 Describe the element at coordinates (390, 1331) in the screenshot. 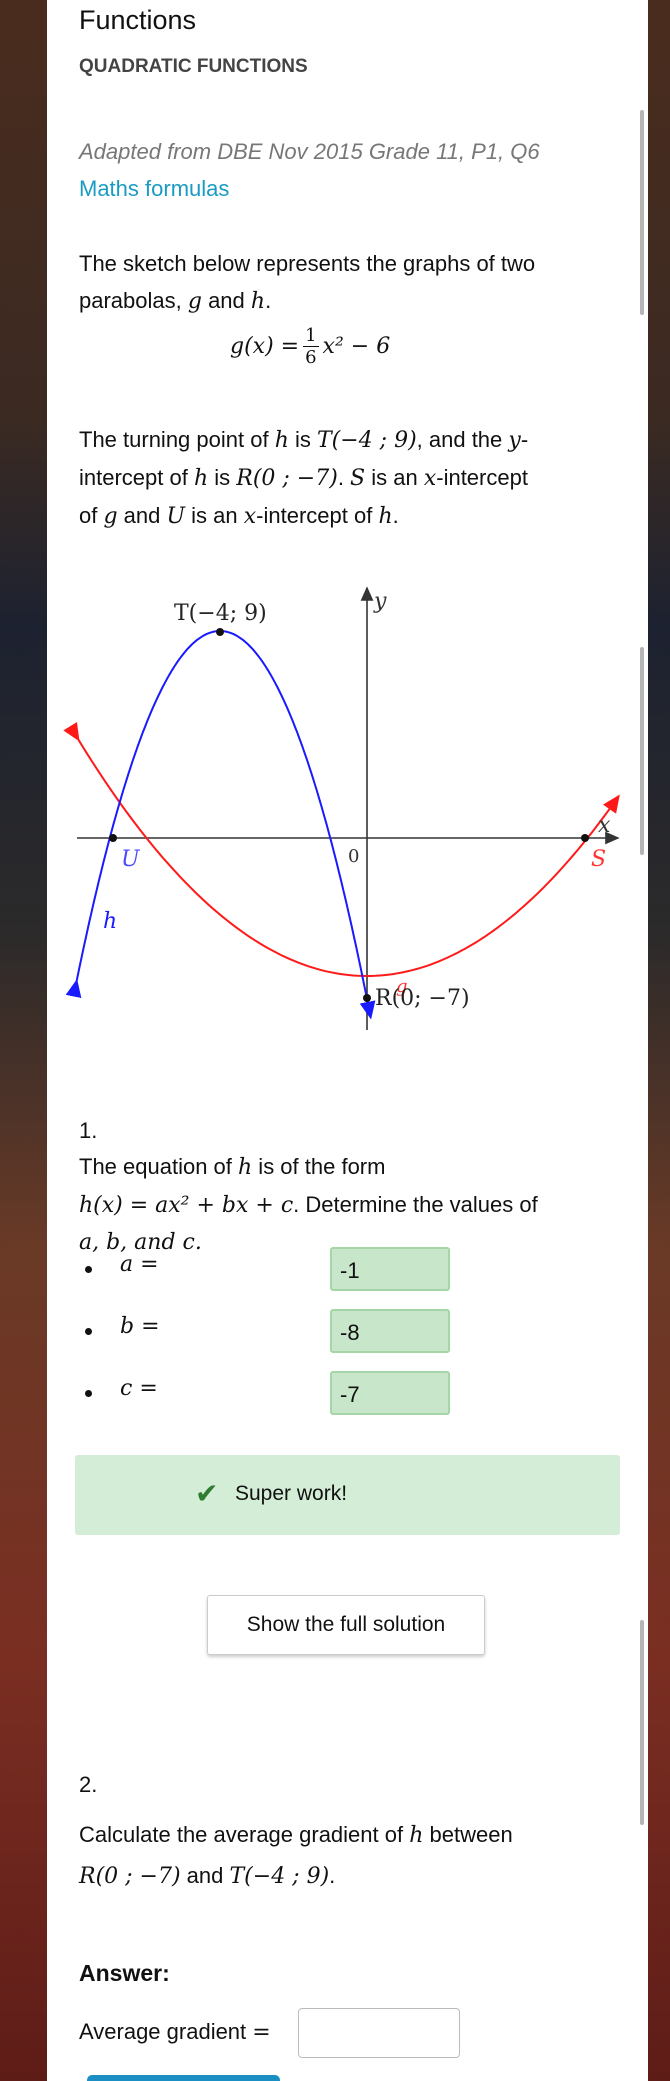

I see `b-input: -8` at that location.